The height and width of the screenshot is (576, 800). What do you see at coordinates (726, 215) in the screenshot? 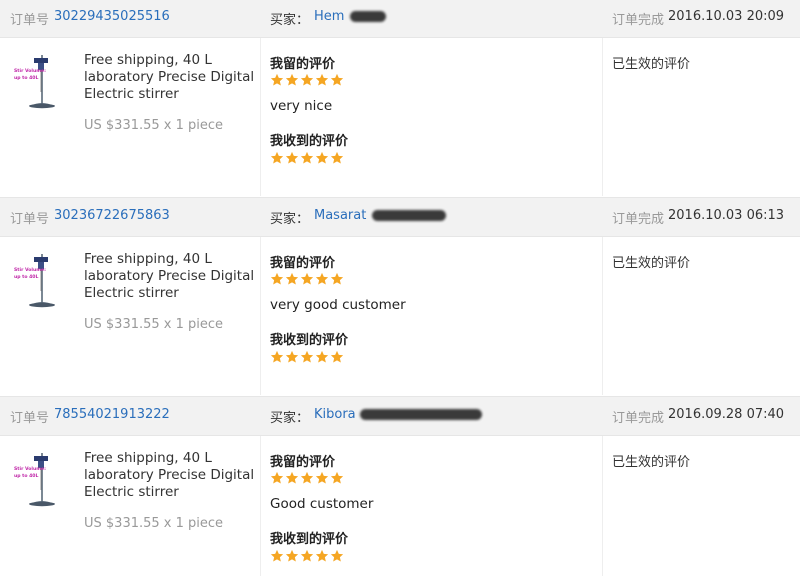
I see `completed-time: 2016.10.03 06:13` at bounding box center [726, 215].